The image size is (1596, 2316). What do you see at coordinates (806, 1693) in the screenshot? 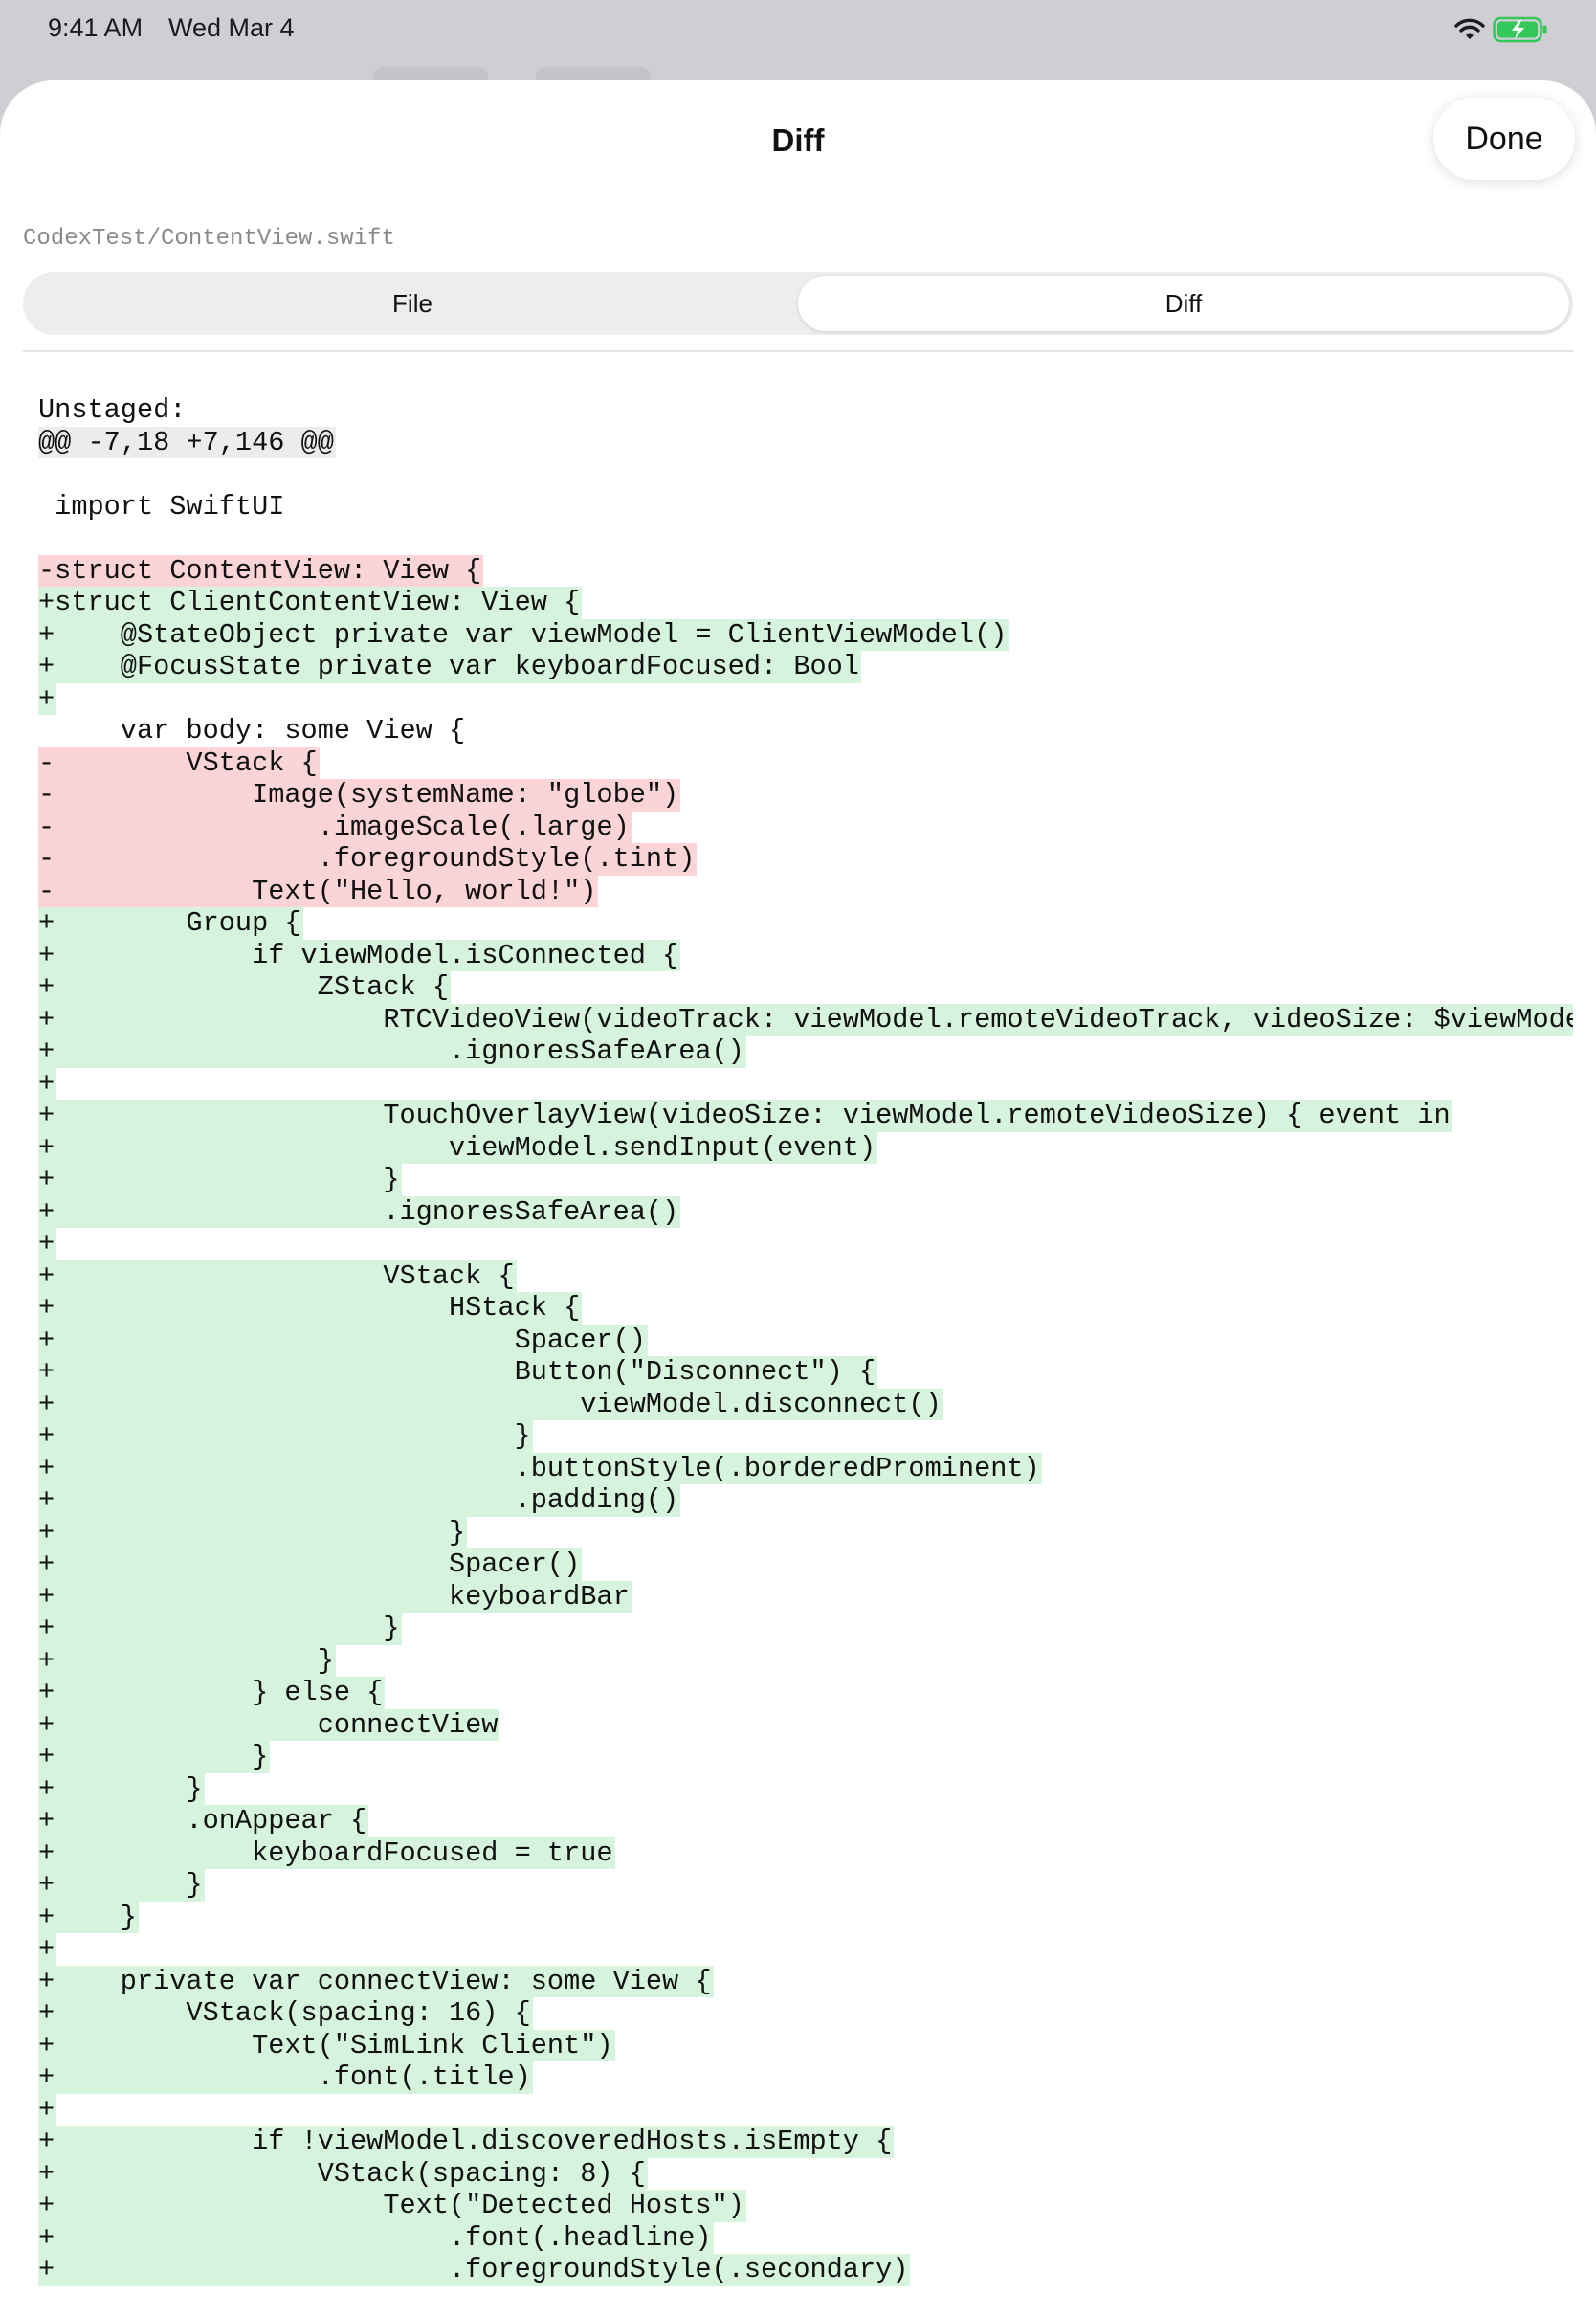
I see `diff-line-add: + } else {` at bounding box center [806, 1693].